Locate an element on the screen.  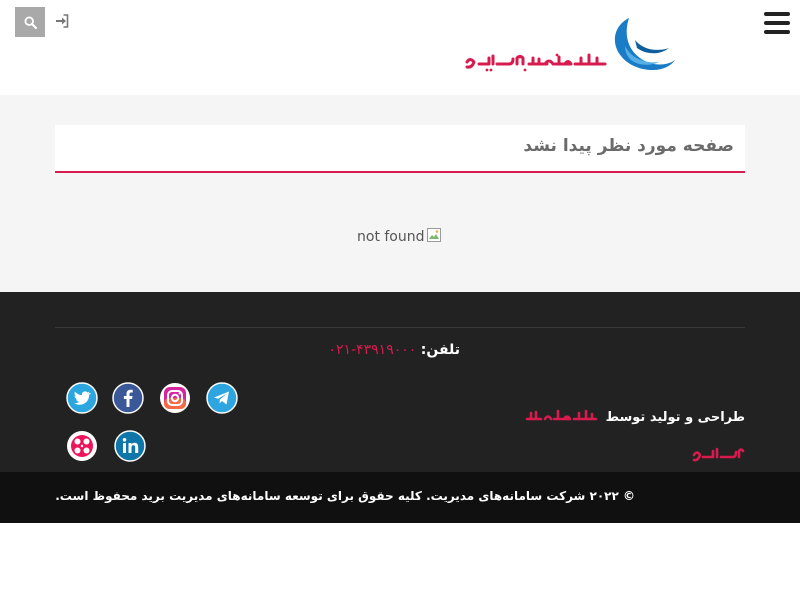
twitter-icon is located at coordinates (82, 398).